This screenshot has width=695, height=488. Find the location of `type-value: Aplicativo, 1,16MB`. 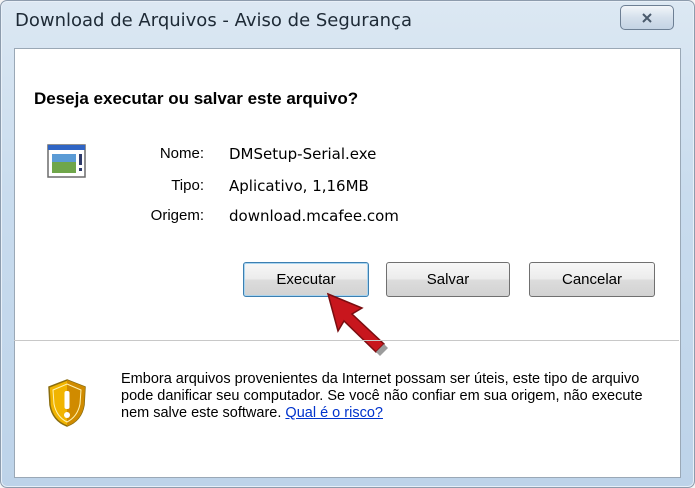

type-value: Aplicativo, 1,16MB is located at coordinates (299, 186).